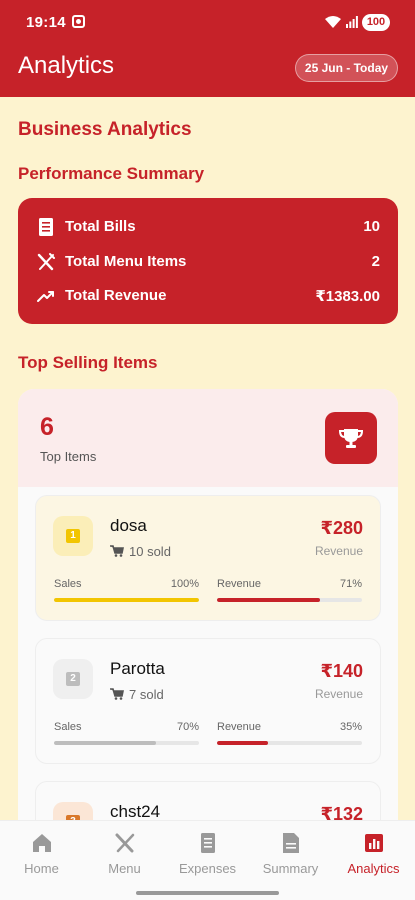  Describe the element at coordinates (146, 694) in the screenshot. I see `item-sold-count: 7 sold` at that location.